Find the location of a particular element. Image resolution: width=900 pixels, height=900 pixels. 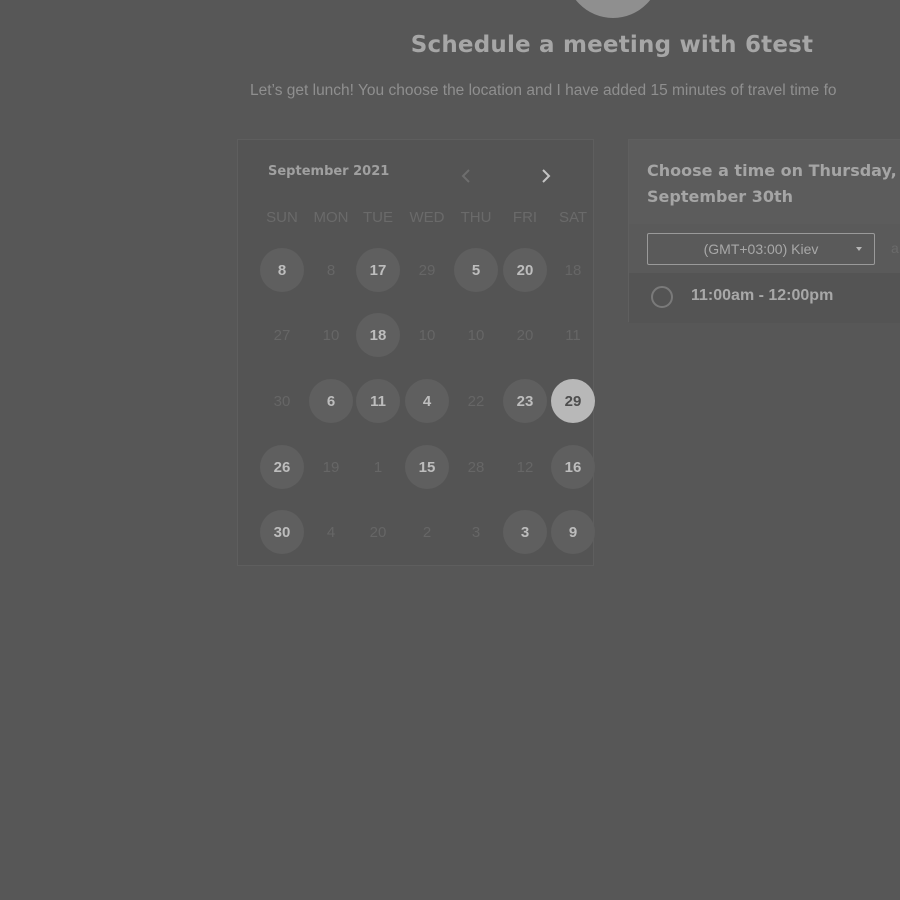

radio-icon is located at coordinates (662, 297).